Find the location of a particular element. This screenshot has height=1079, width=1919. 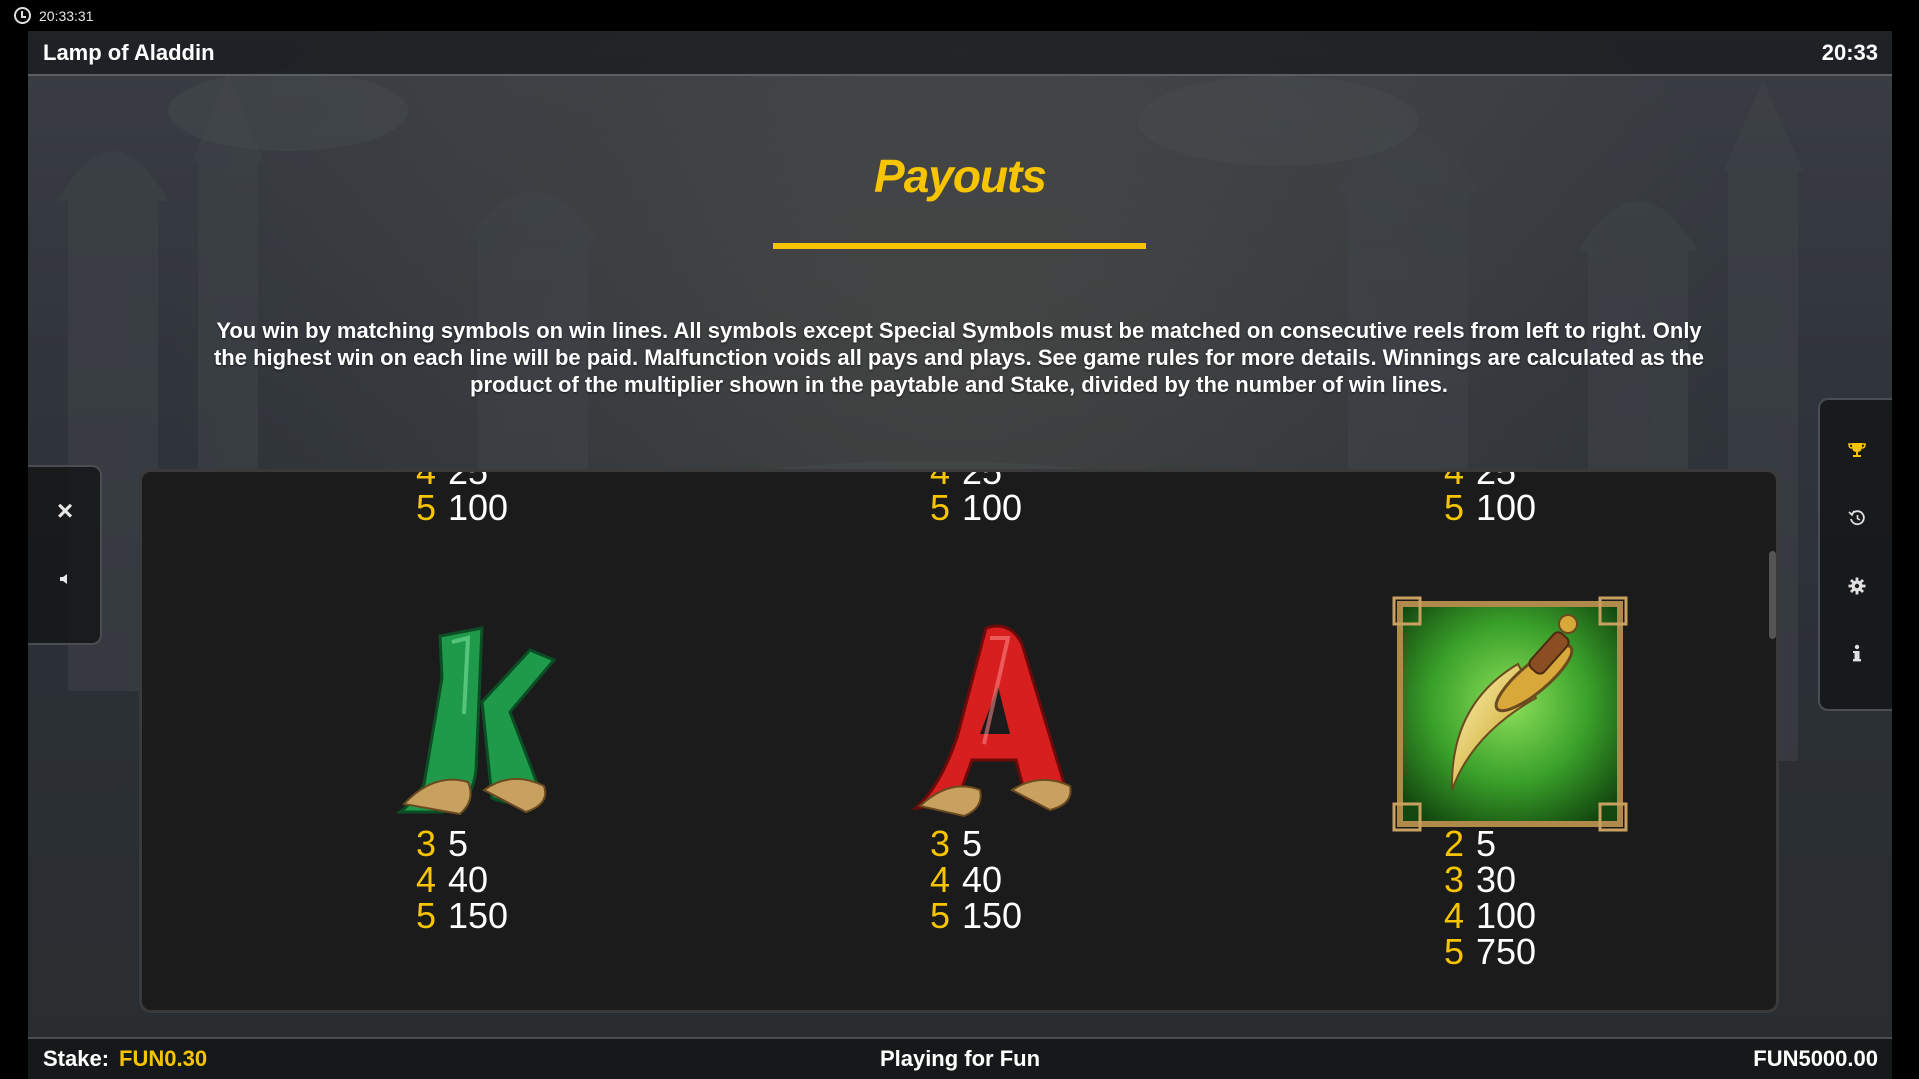

letter-a-symbol is located at coordinates (991, 721).